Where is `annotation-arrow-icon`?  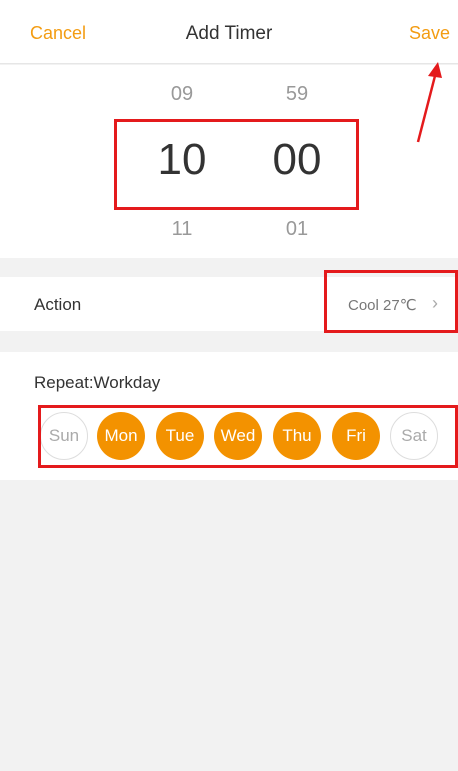
annotation-arrow-icon is located at coordinates (429, 102).